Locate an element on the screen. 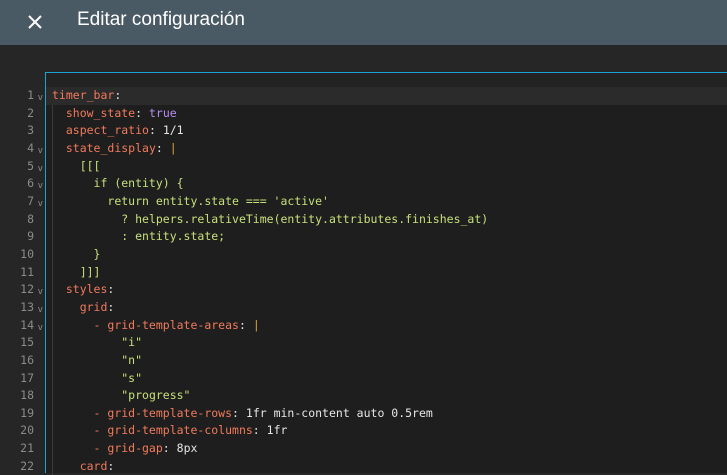 The width and height of the screenshot is (727, 475). code-token: timer_bar is located at coordinates (83, 95).